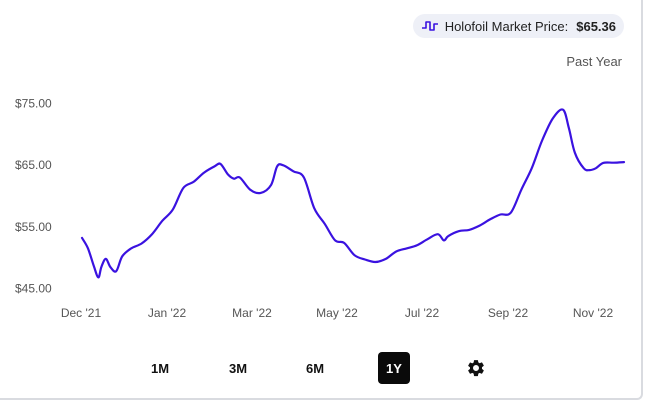 The width and height of the screenshot is (645, 402). What do you see at coordinates (315, 368) in the screenshot?
I see `range-6m-button: 6M` at bounding box center [315, 368].